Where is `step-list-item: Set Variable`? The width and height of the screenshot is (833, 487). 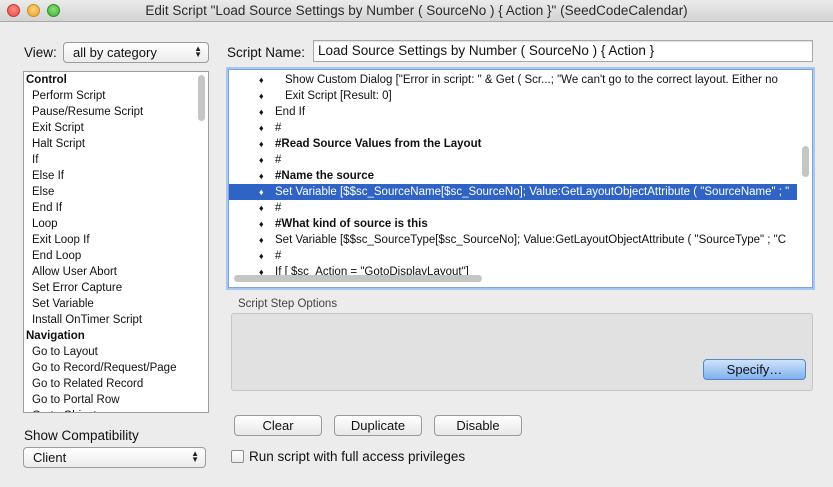 step-list-item: Set Variable is located at coordinates (116, 304).